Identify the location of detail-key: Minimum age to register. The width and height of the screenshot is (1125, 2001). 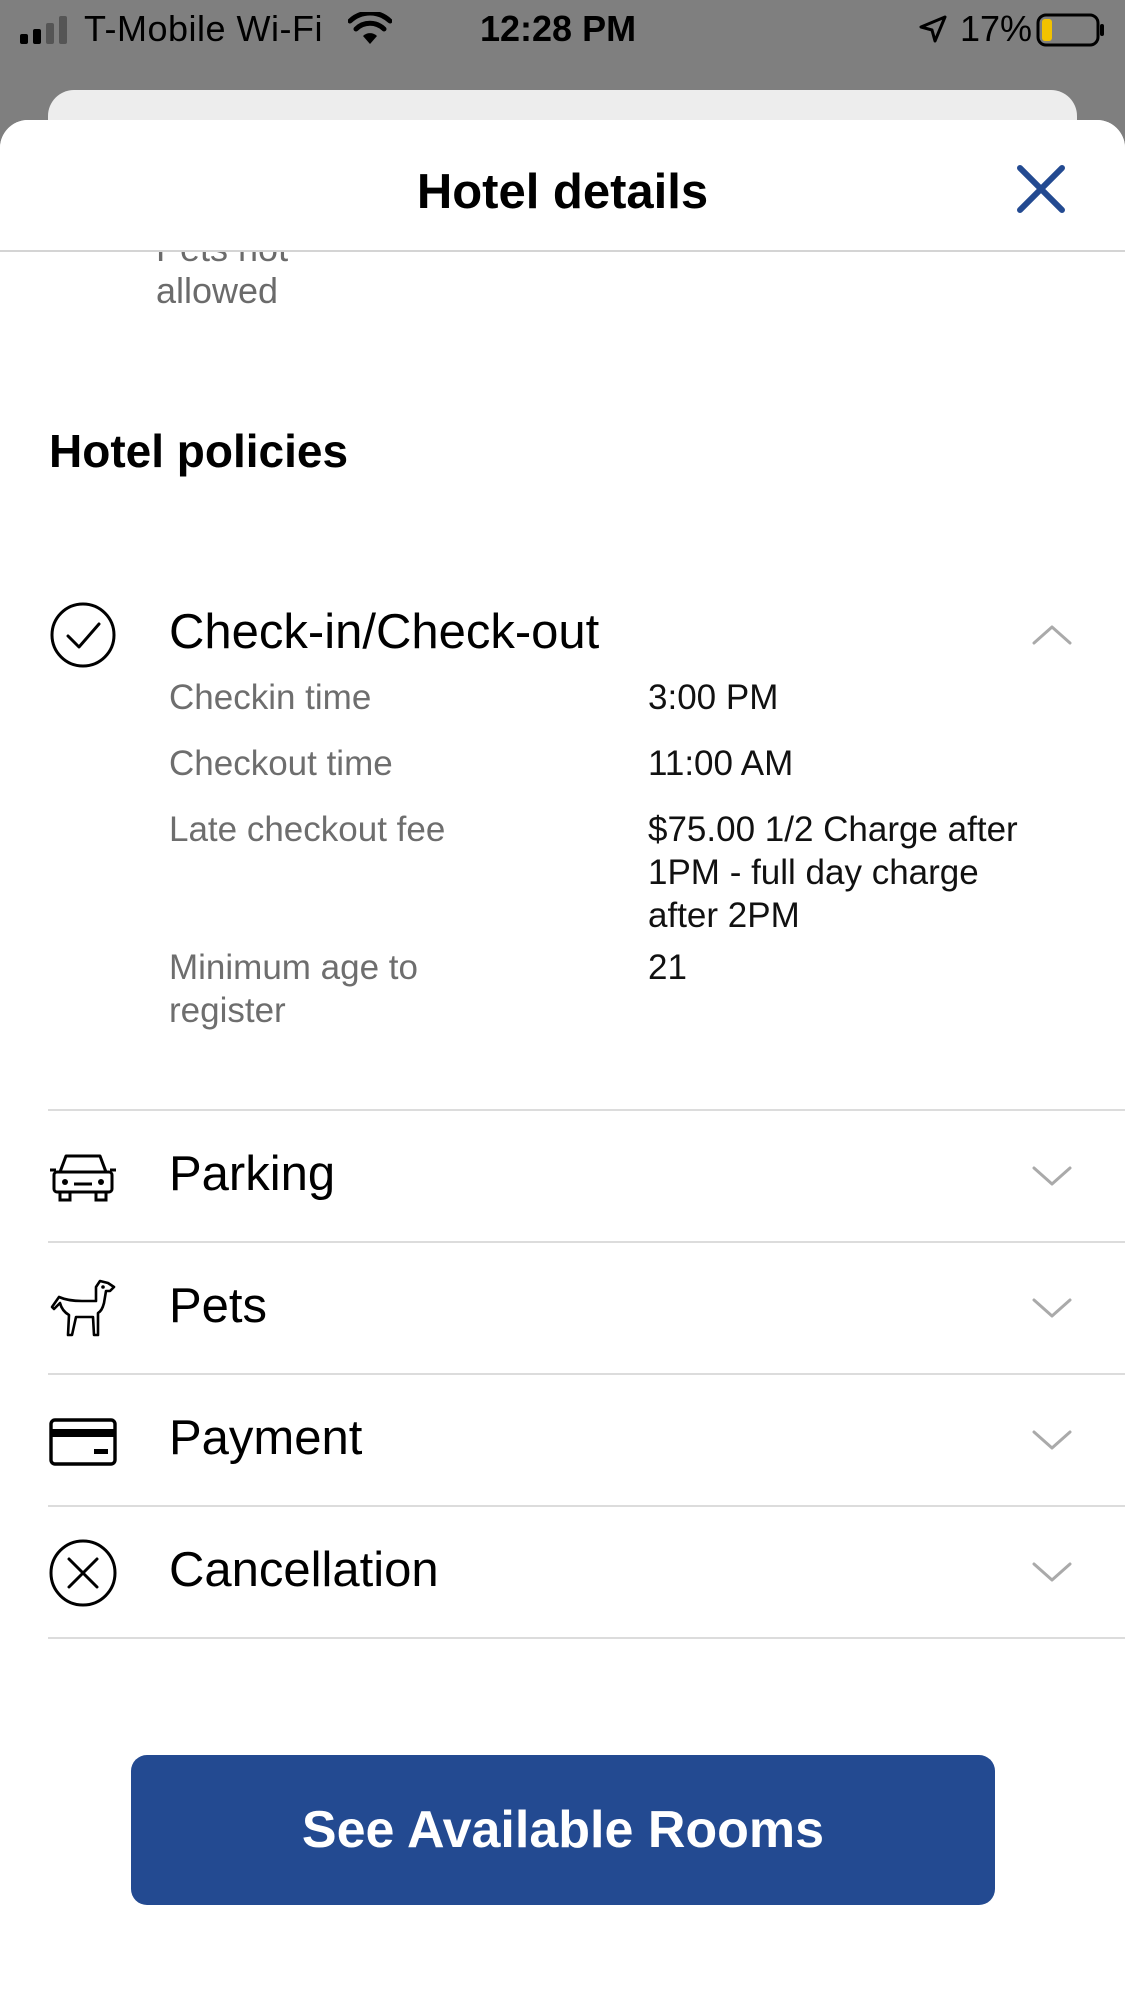
(293, 989).